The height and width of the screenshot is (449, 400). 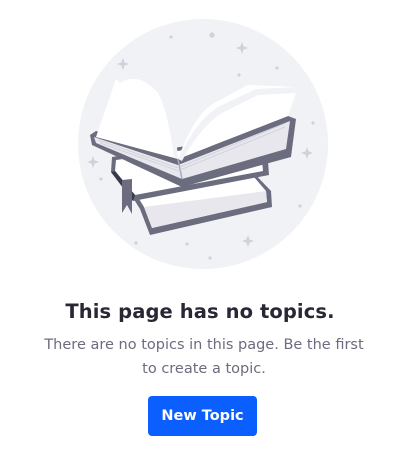 What do you see at coordinates (202, 416) in the screenshot?
I see `new-topic-button: New Topic` at bounding box center [202, 416].